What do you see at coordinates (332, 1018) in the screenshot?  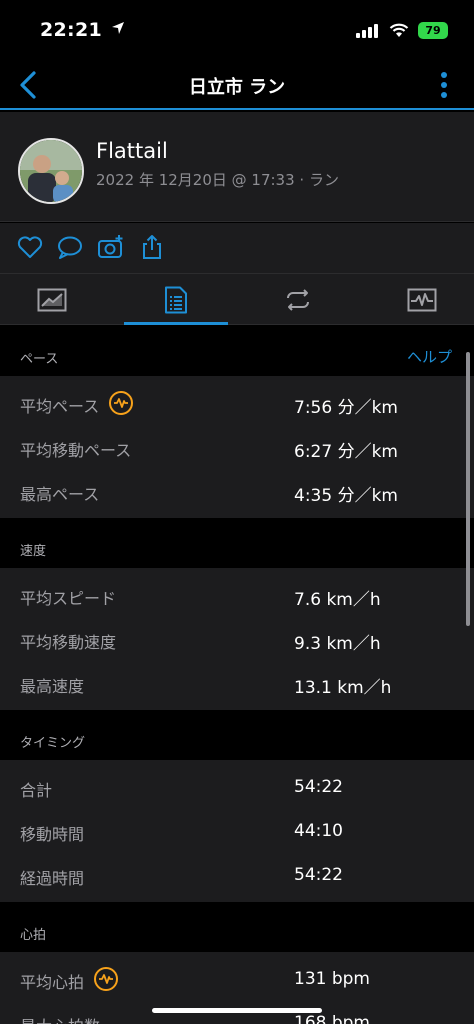 I see `stat-value: 168 bpm` at bounding box center [332, 1018].